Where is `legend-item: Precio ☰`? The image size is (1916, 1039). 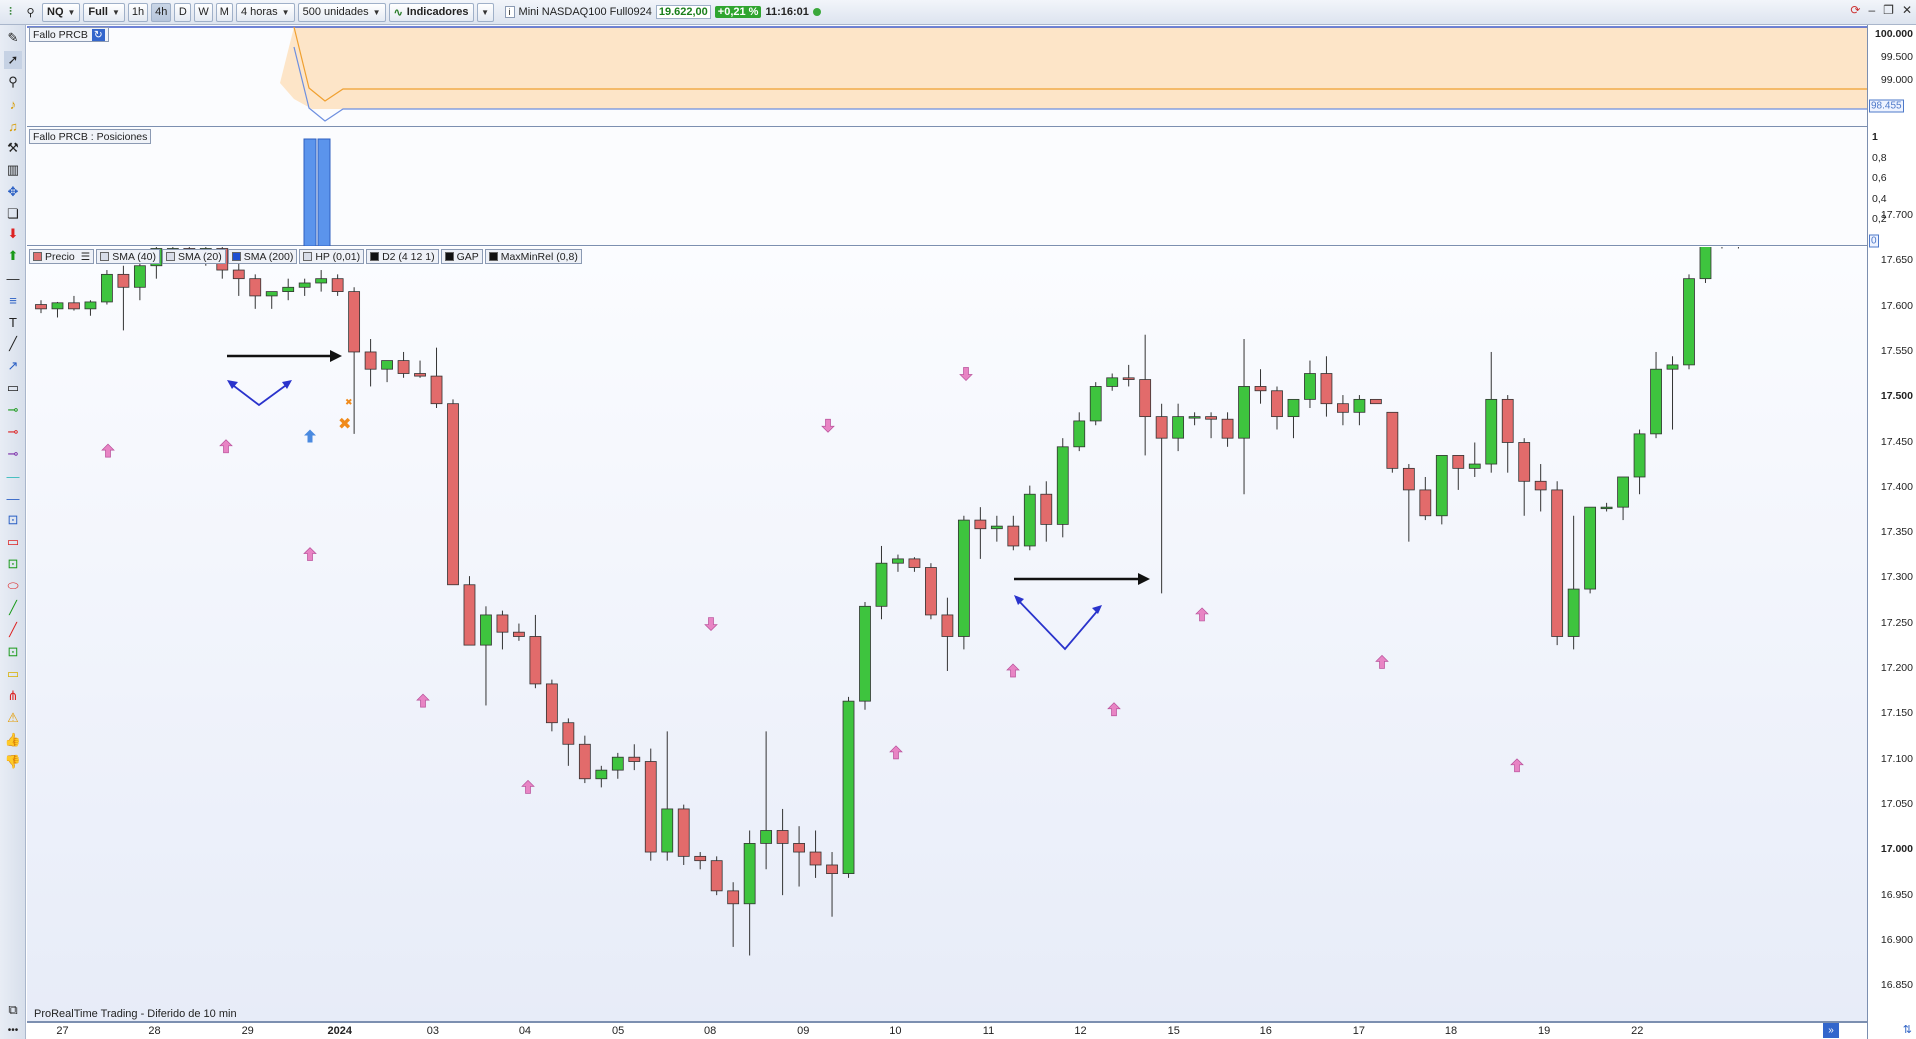
legend-item: Precio ☰ is located at coordinates (62, 256).